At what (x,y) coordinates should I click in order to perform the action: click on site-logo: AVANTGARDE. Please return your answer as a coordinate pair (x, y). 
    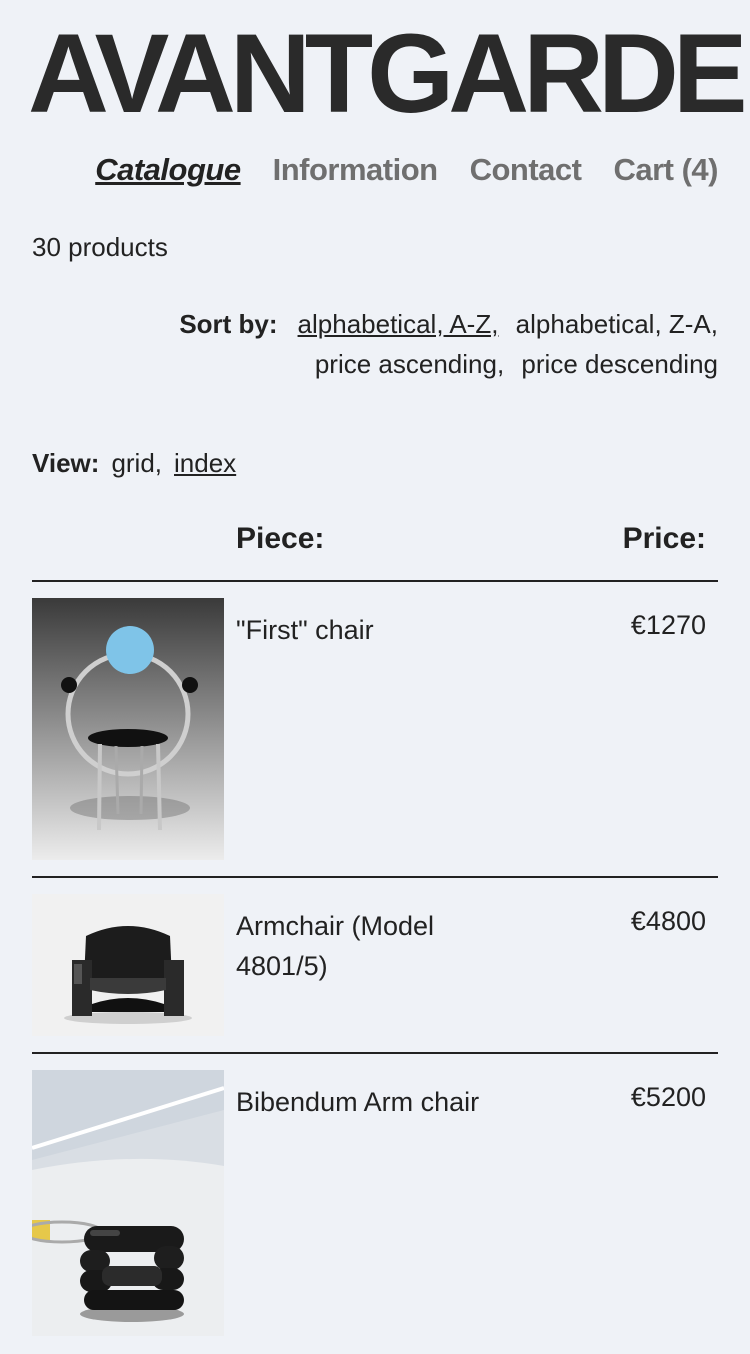
    Looking at the image, I should click on (388, 74).